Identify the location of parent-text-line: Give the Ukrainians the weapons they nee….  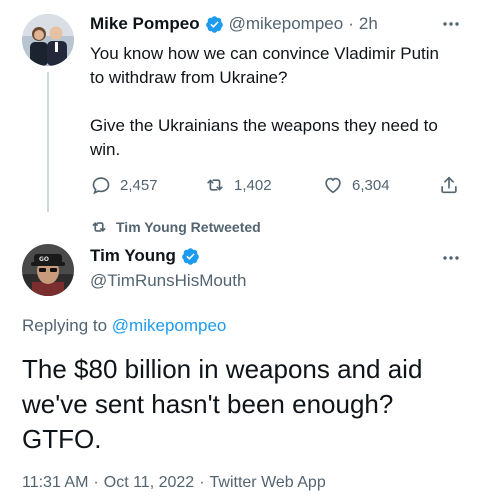
(264, 125).